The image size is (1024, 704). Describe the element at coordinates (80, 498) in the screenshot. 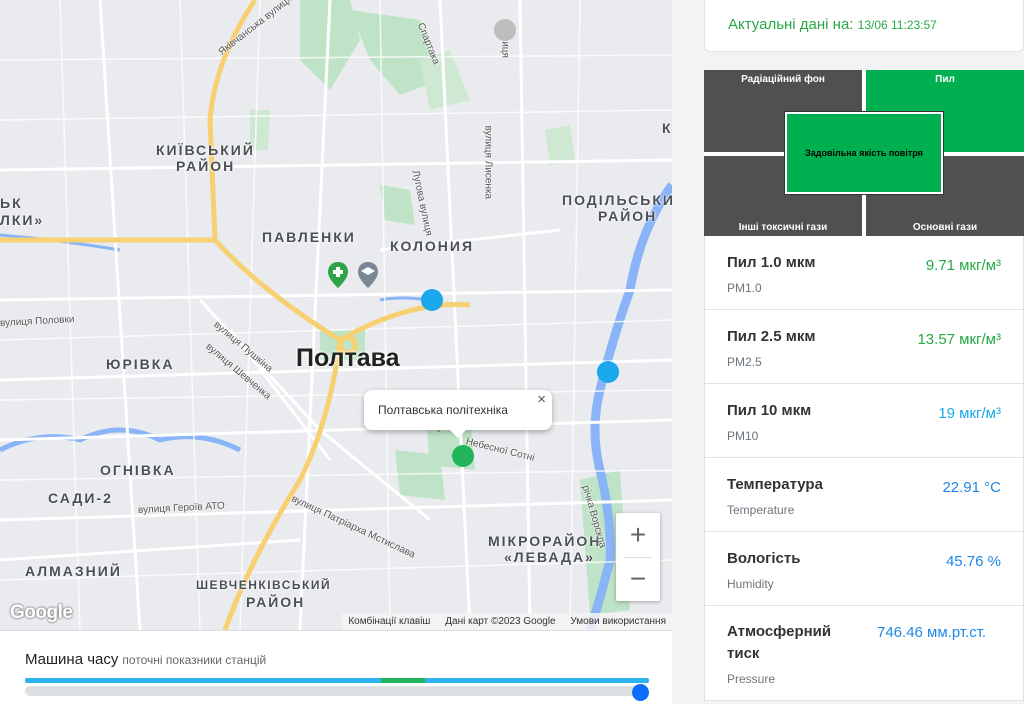

I see `district-label: Сади-2` at that location.